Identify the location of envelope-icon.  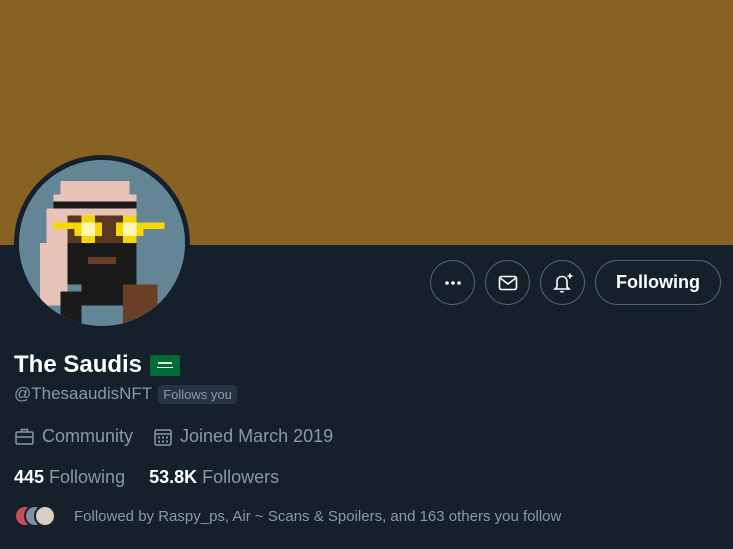
(507, 282).